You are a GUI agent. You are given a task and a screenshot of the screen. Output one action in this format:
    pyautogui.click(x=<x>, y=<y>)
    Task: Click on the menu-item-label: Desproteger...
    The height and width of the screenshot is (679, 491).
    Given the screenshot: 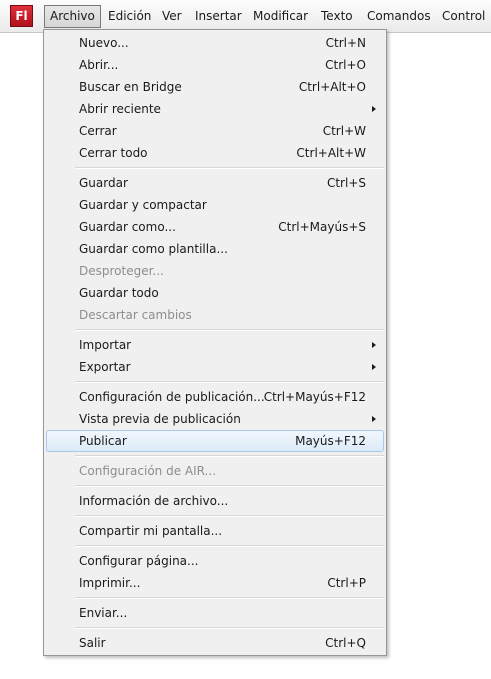 What is the action you would take?
    pyautogui.click(x=121, y=271)
    